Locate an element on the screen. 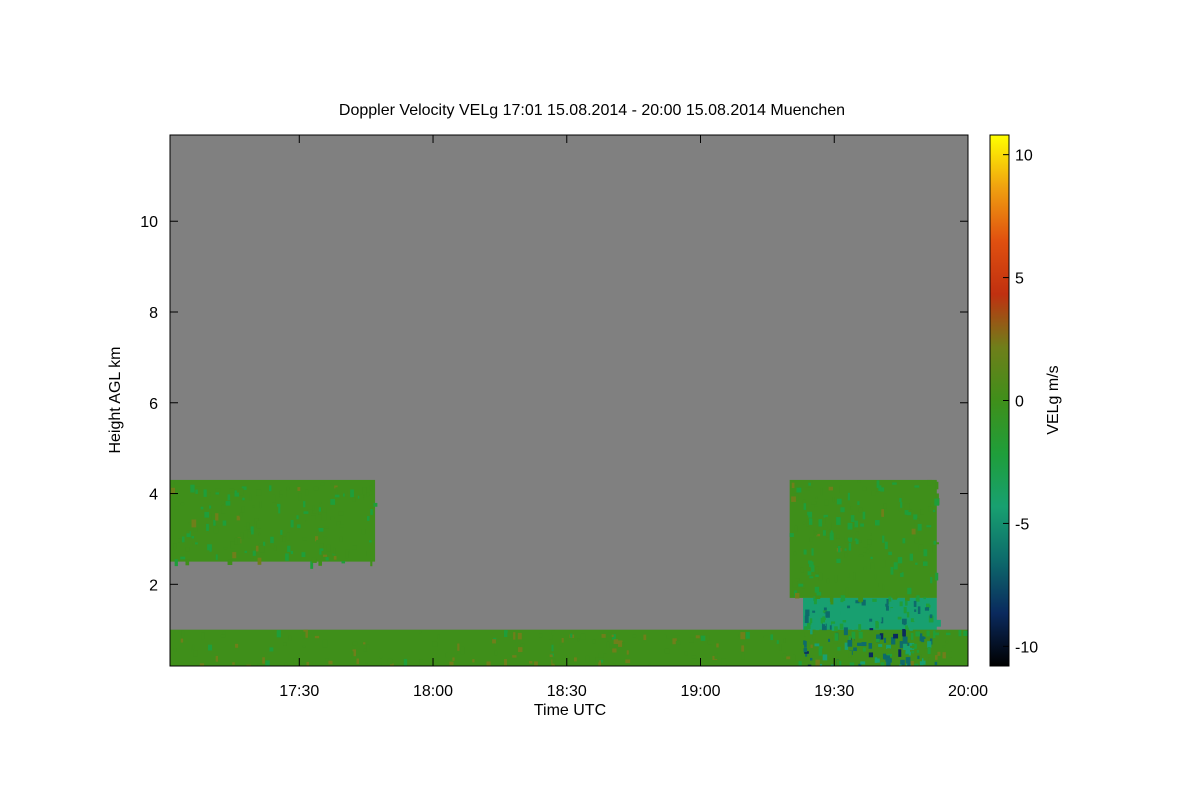 The width and height of the screenshot is (1200, 805). x-tick-label: 18:30 is located at coordinates (567, 691).